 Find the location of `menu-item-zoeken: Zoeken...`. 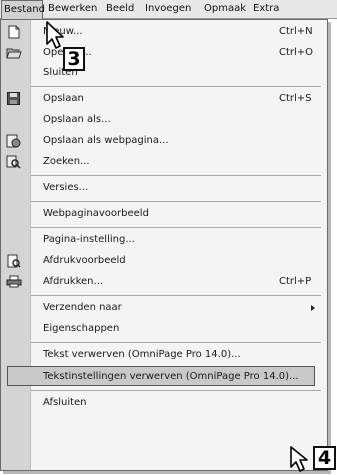

menu-item-zoeken: Zoeken... is located at coordinates (164, 162).